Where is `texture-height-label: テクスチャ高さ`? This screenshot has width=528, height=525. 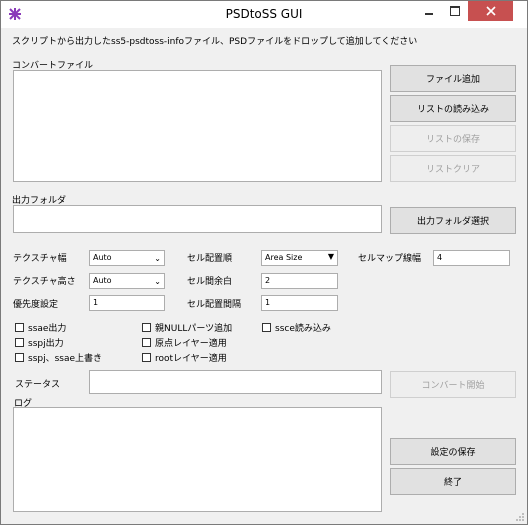 texture-height-label: テクスチャ高さ is located at coordinates (44, 282).